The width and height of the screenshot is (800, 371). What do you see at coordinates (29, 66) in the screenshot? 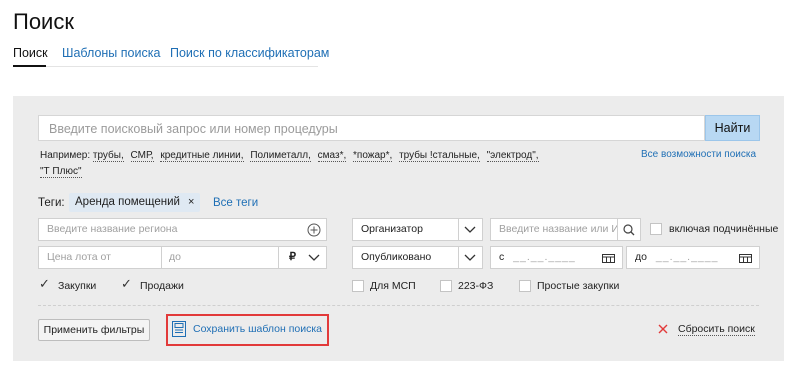
I see `active-tab-indicator` at bounding box center [29, 66].